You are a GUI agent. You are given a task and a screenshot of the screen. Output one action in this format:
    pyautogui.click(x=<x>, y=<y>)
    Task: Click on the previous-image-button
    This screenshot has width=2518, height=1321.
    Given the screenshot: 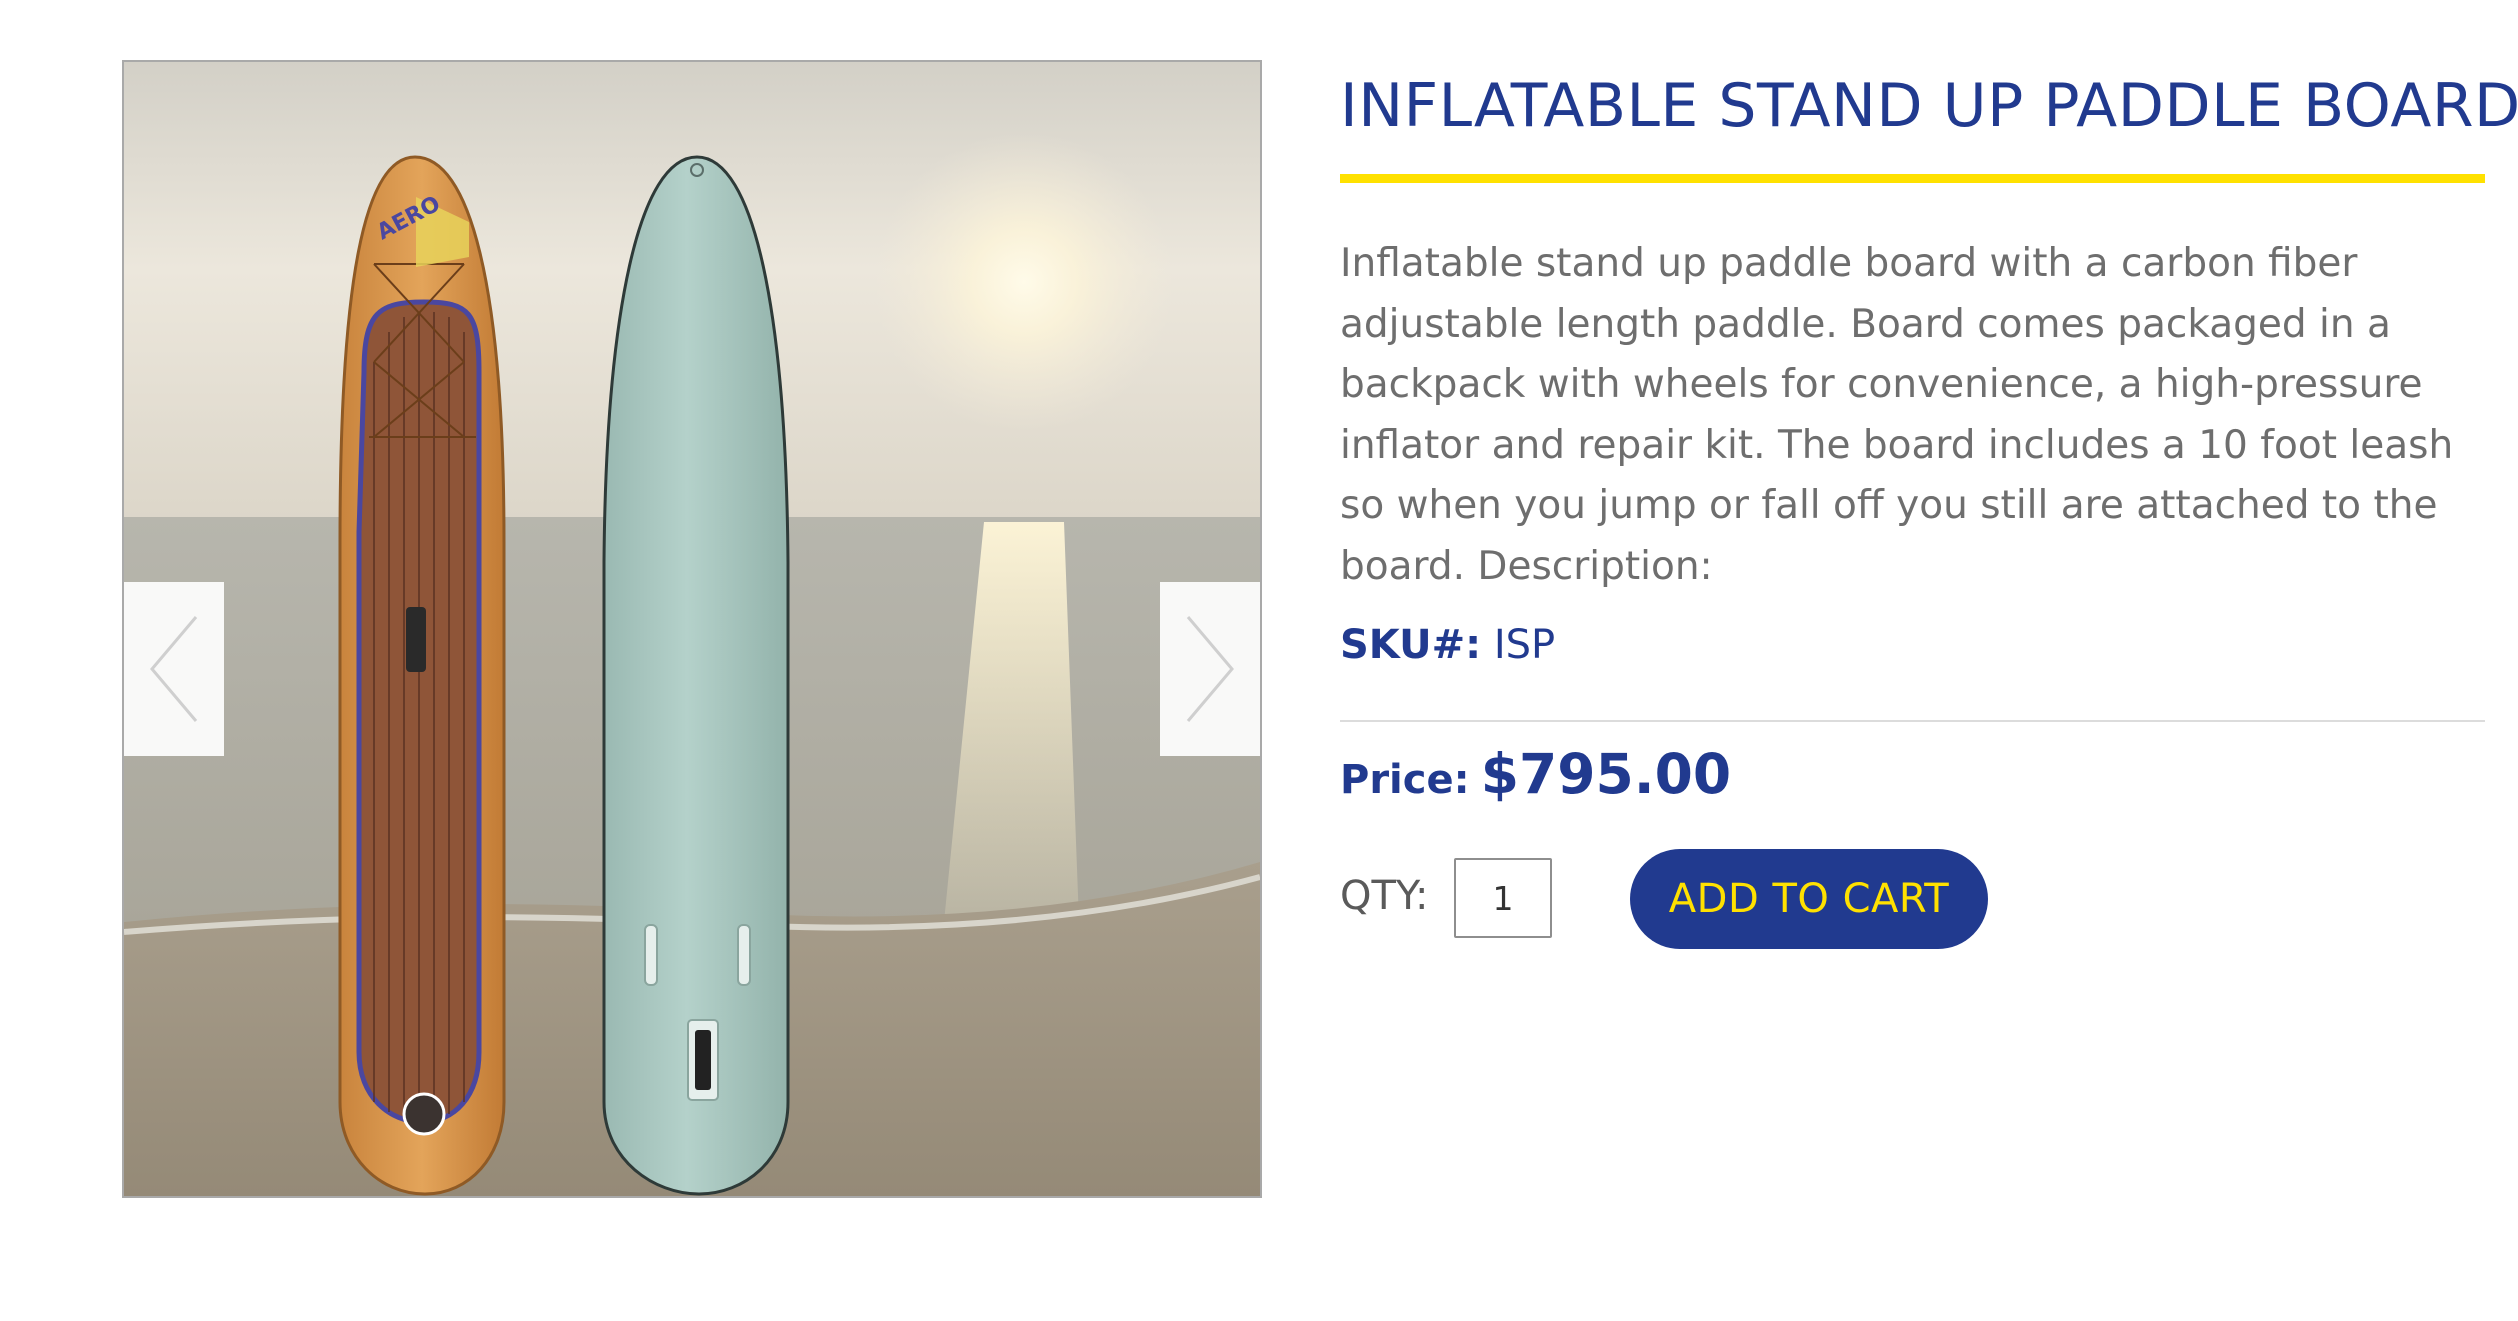 What is the action you would take?
    pyautogui.click(x=174, y=669)
    